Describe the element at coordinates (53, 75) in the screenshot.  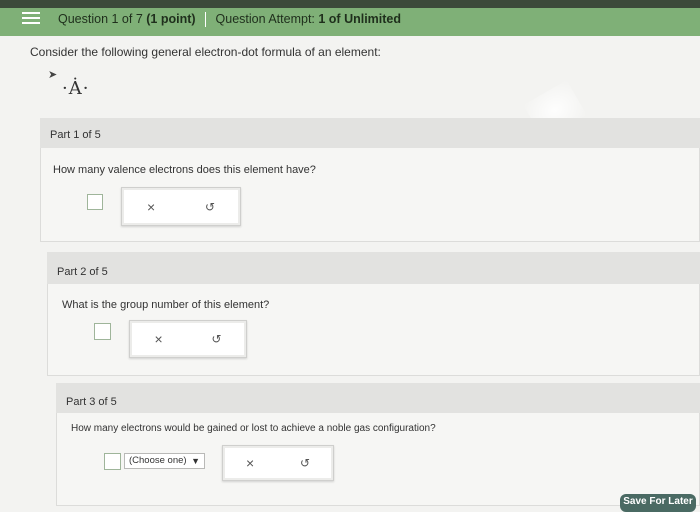
I see `cursor-icon: ➤` at that location.